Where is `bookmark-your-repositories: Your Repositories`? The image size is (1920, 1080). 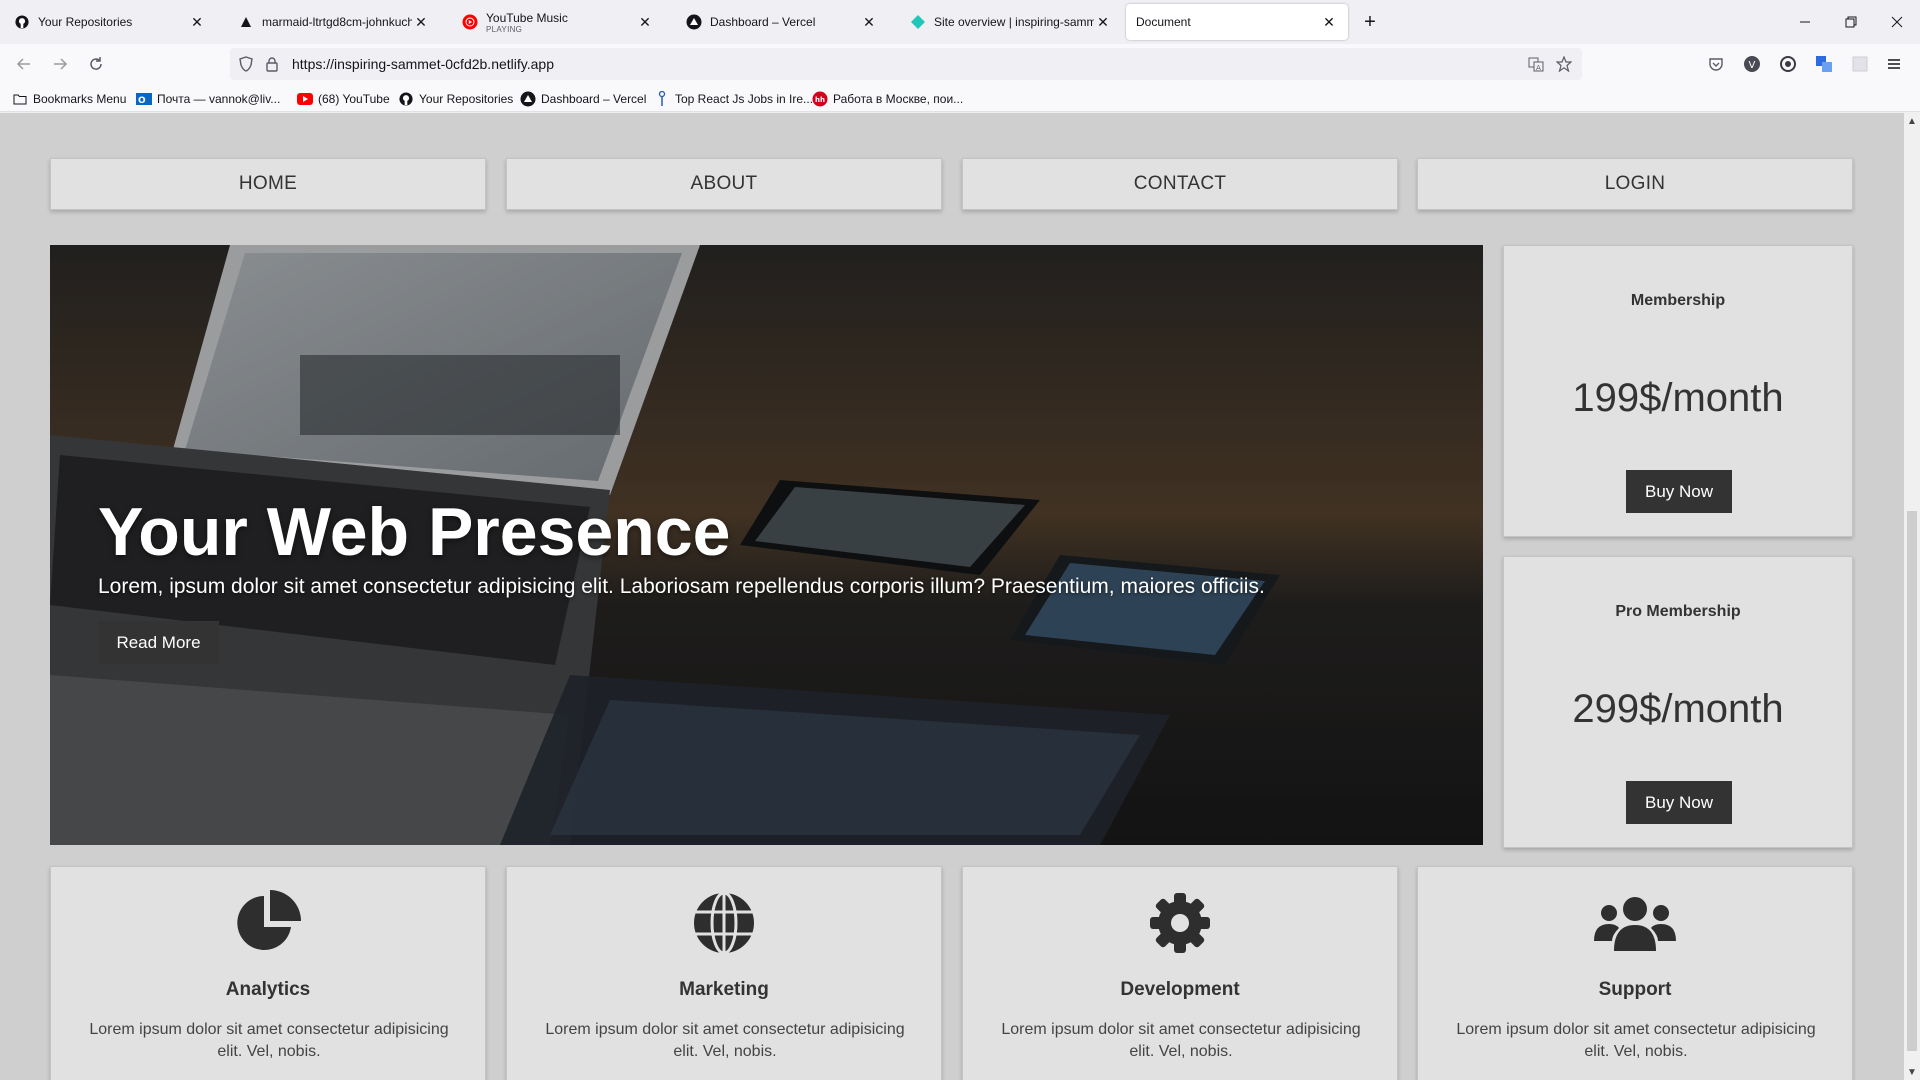 bookmark-your-repositories: Your Repositories is located at coordinates (455, 99).